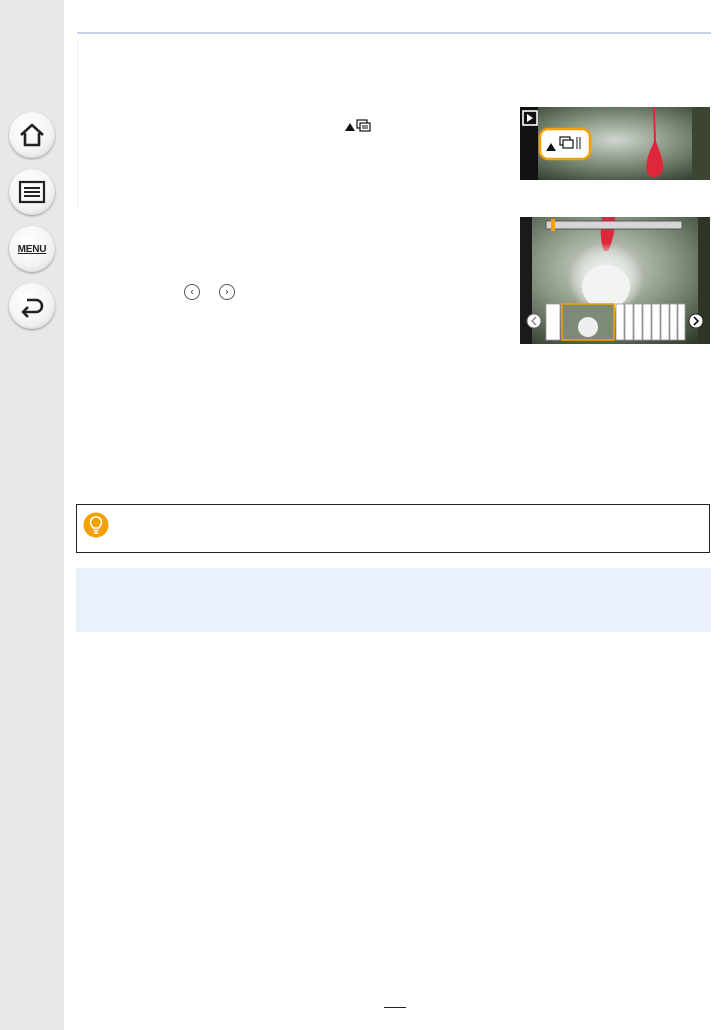  I want to click on home-button, so click(32, 135).